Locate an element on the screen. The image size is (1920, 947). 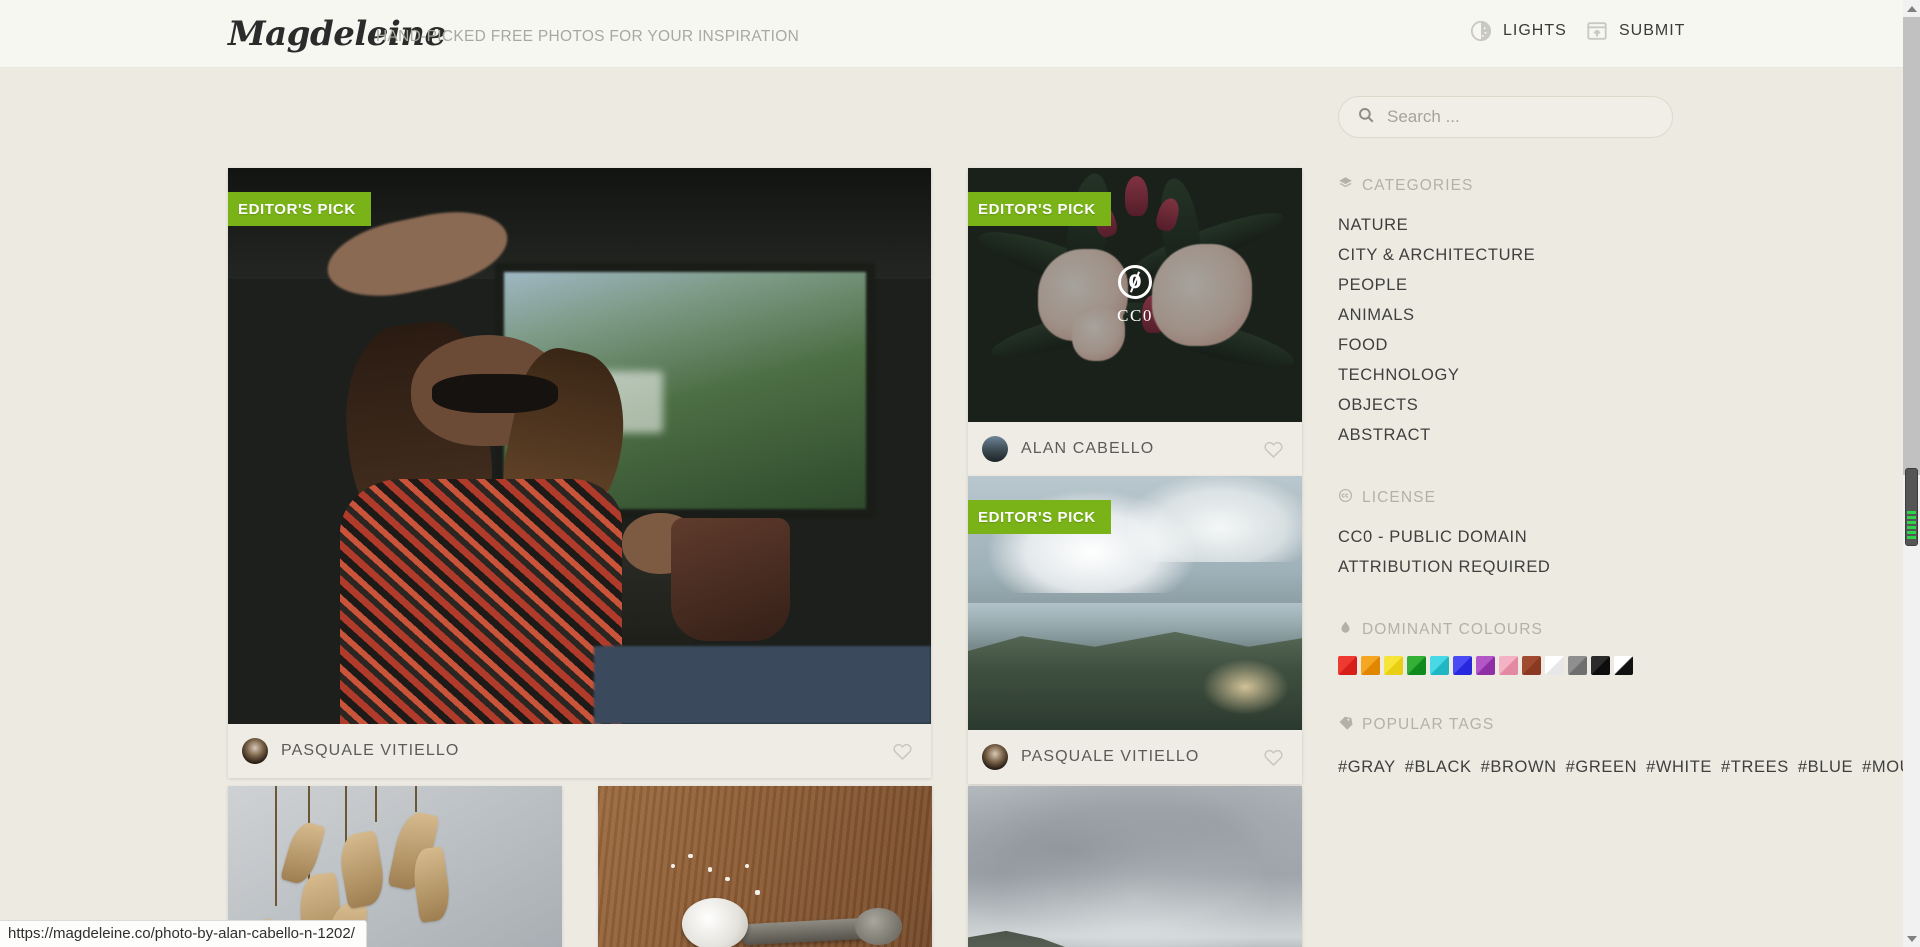
categories-heading: CATEGORIES is located at coordinates (1508, 186).